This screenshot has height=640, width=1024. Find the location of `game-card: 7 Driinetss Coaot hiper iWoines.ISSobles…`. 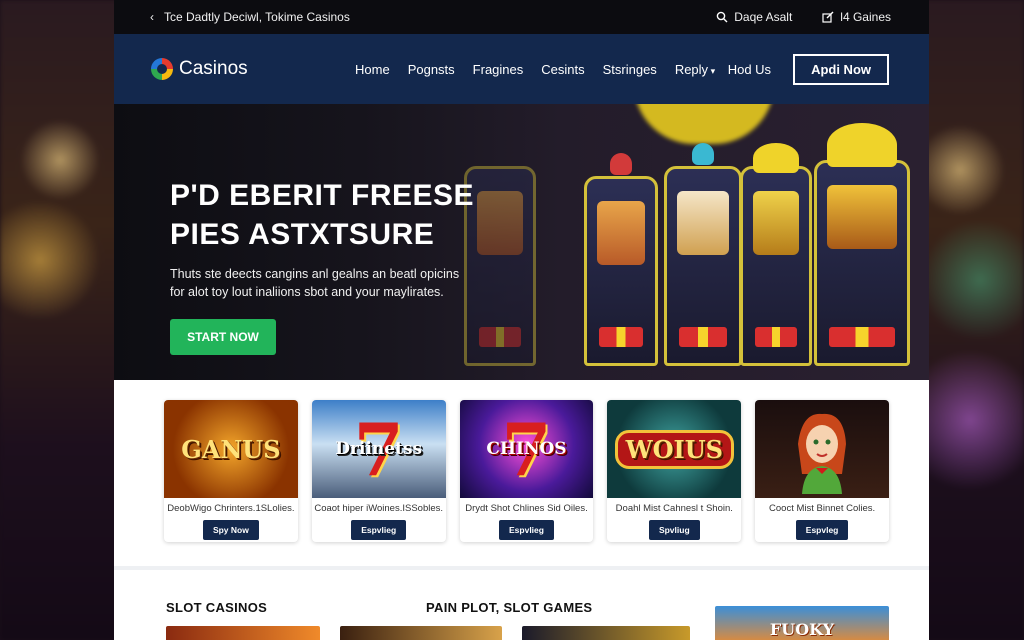

game-card: 7 Driinetss Coaot hiper iWoines.ISSobles… is located at coordinates (378, 471).